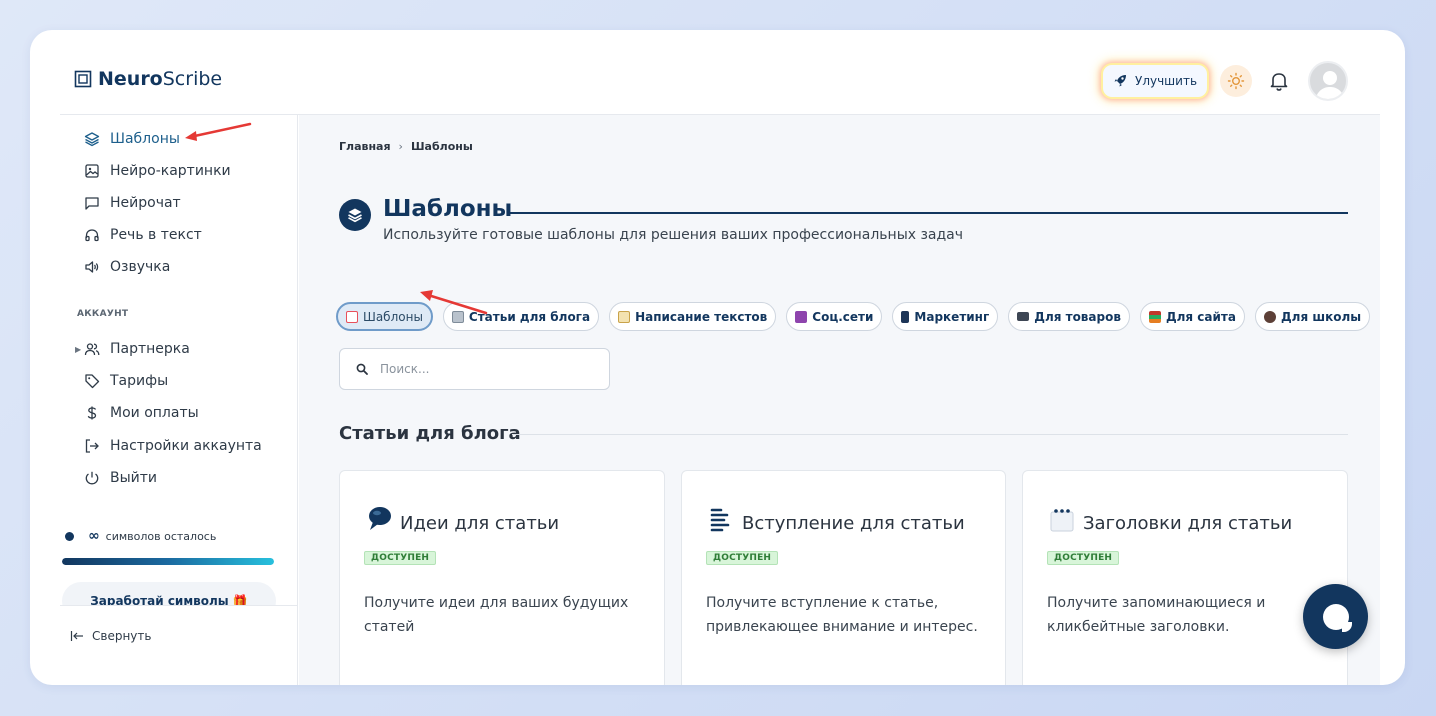  I want to click on sidebar-item-label: Настройки аккаунта, so click(186, 446).